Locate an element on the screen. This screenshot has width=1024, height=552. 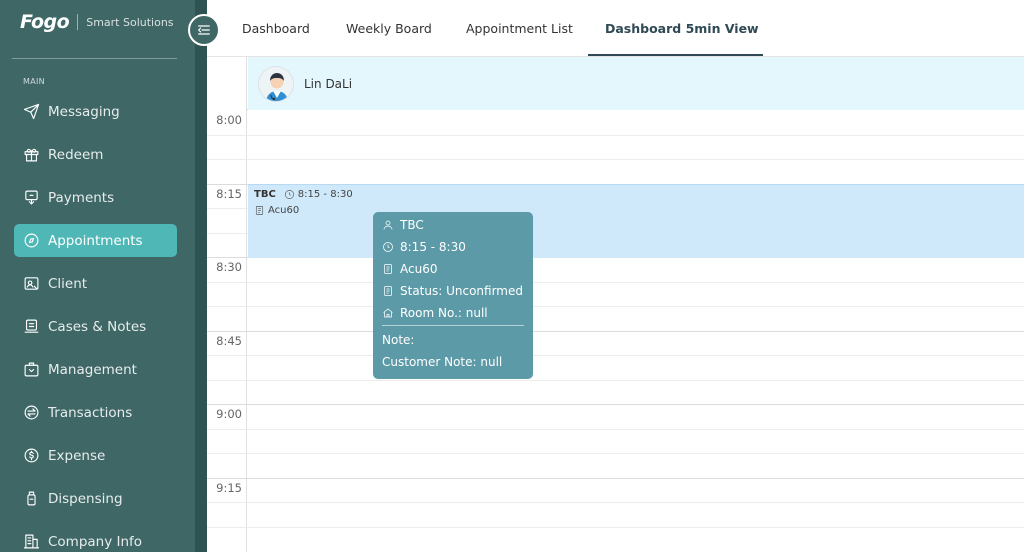
tooltip-status: Status: Unconfirmed is located at coordinates (452, 291).